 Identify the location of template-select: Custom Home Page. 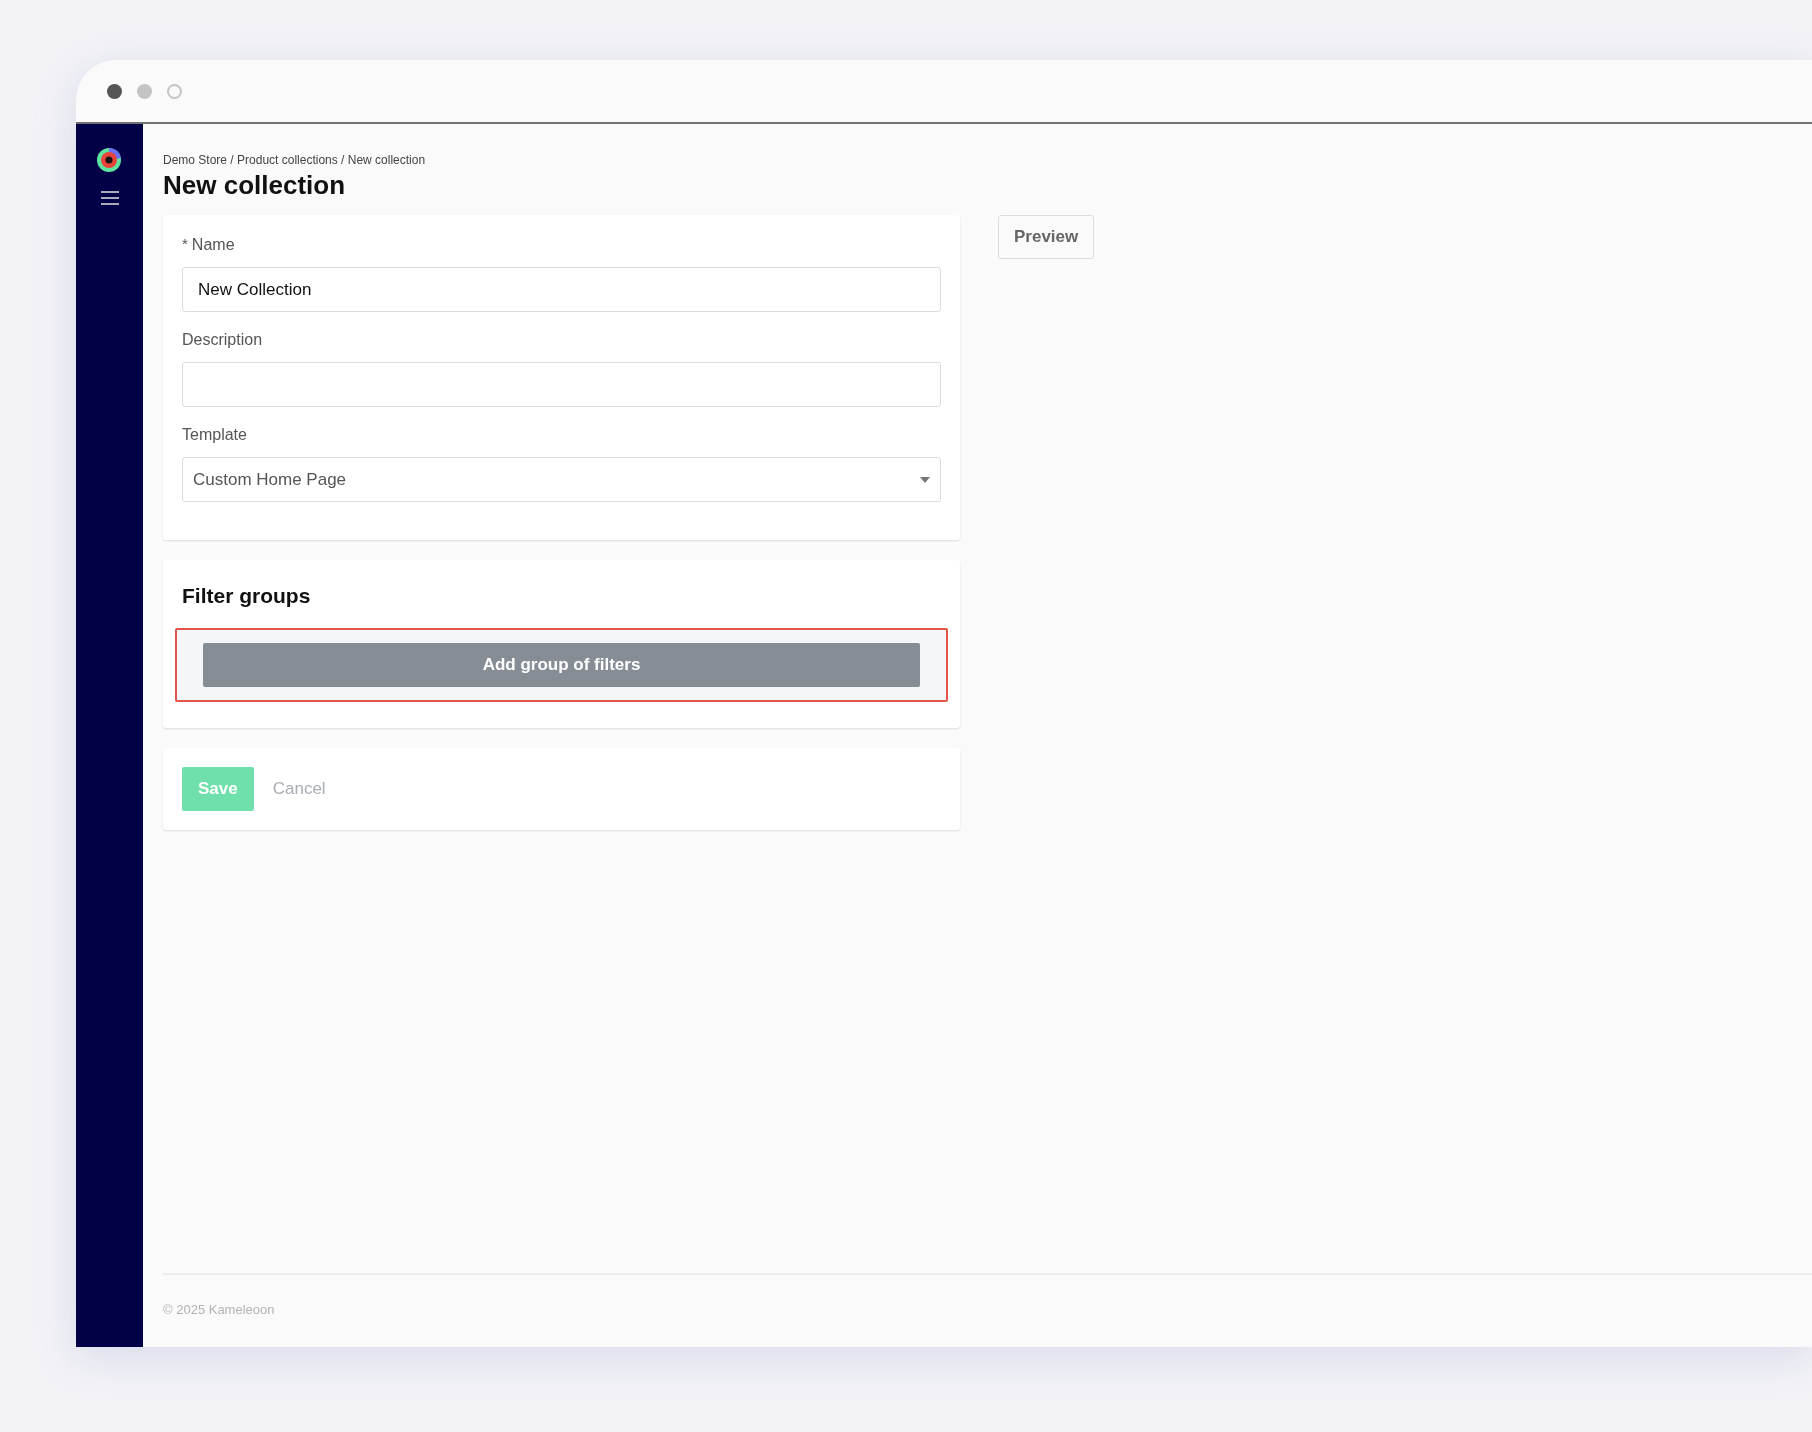
(561, 479).